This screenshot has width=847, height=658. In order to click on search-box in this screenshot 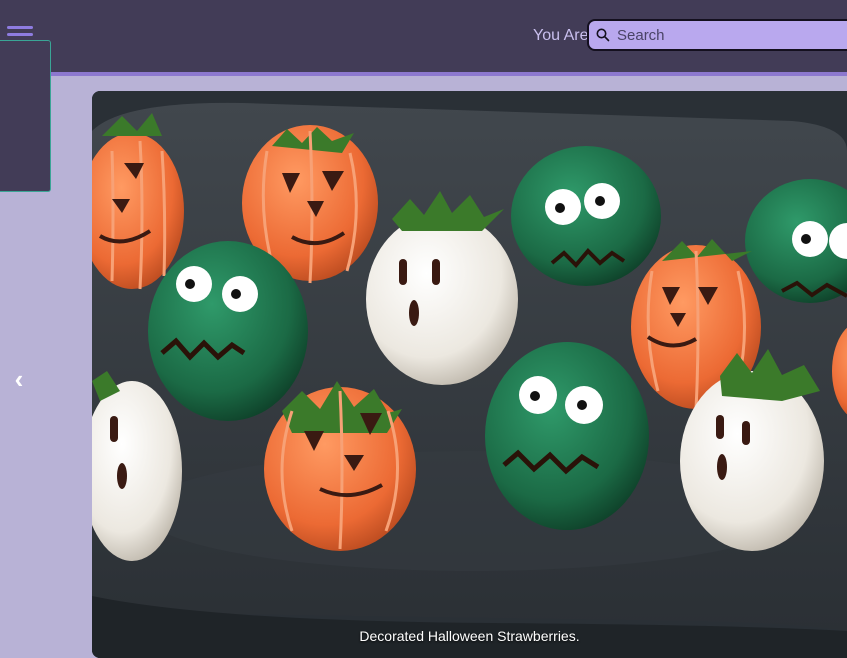, I will do `click(717, 35)`.